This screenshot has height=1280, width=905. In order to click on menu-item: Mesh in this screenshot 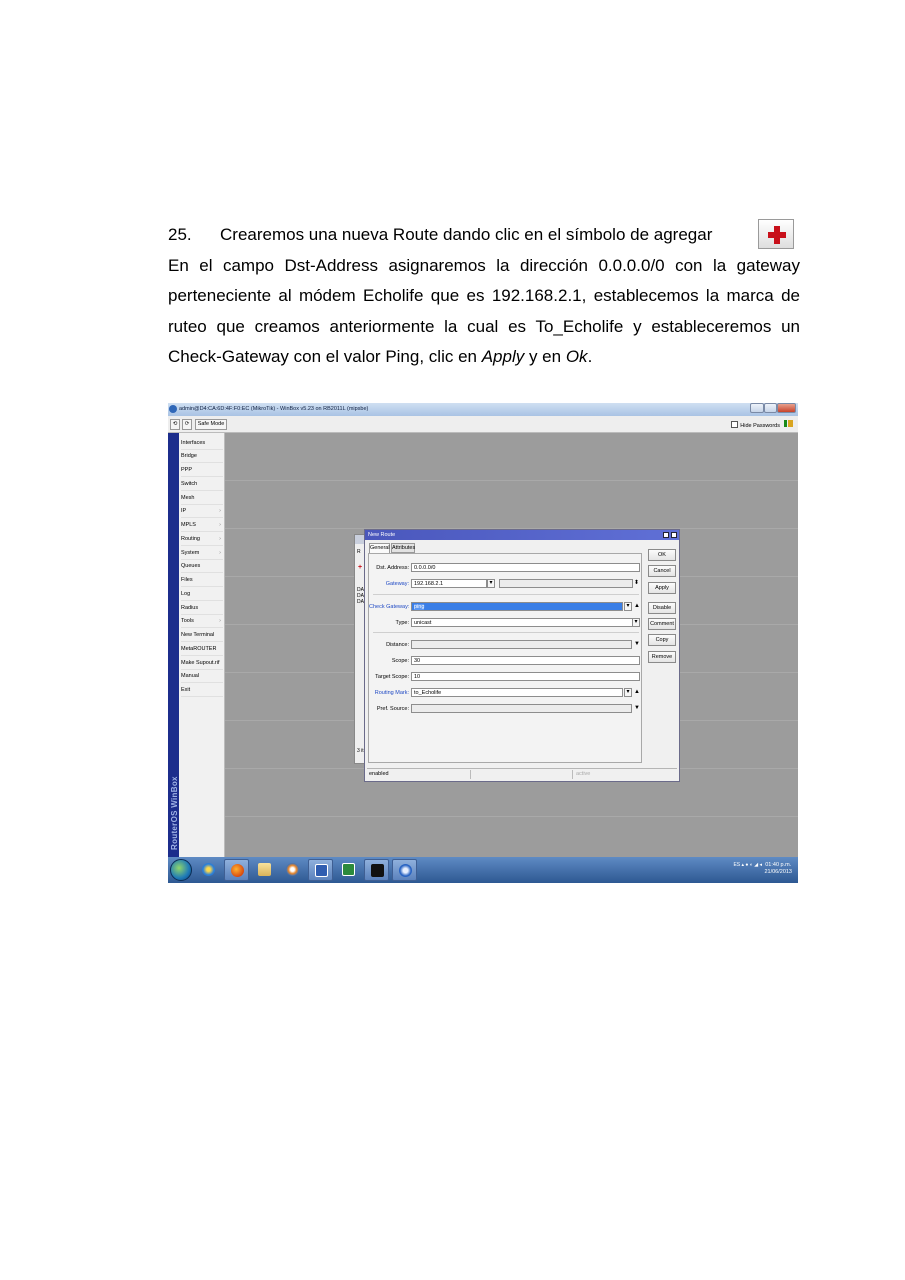, I will do `click(202, 498)`.